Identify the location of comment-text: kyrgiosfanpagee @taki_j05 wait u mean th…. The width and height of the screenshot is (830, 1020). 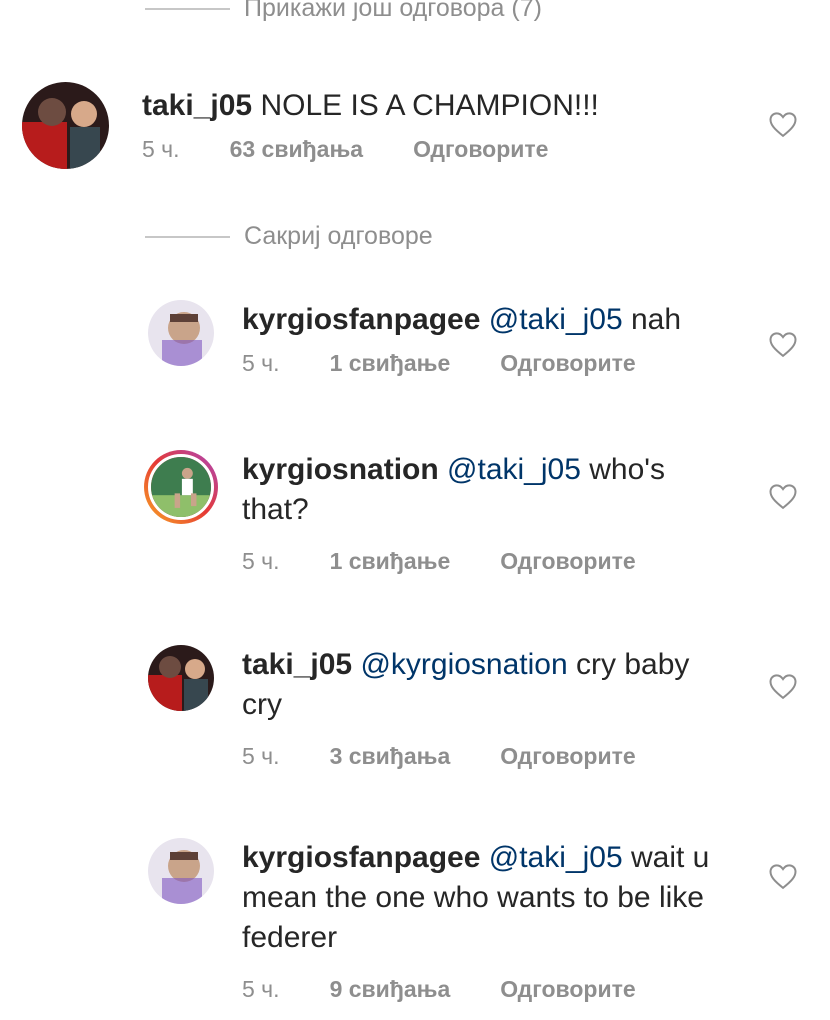
(477, 898).